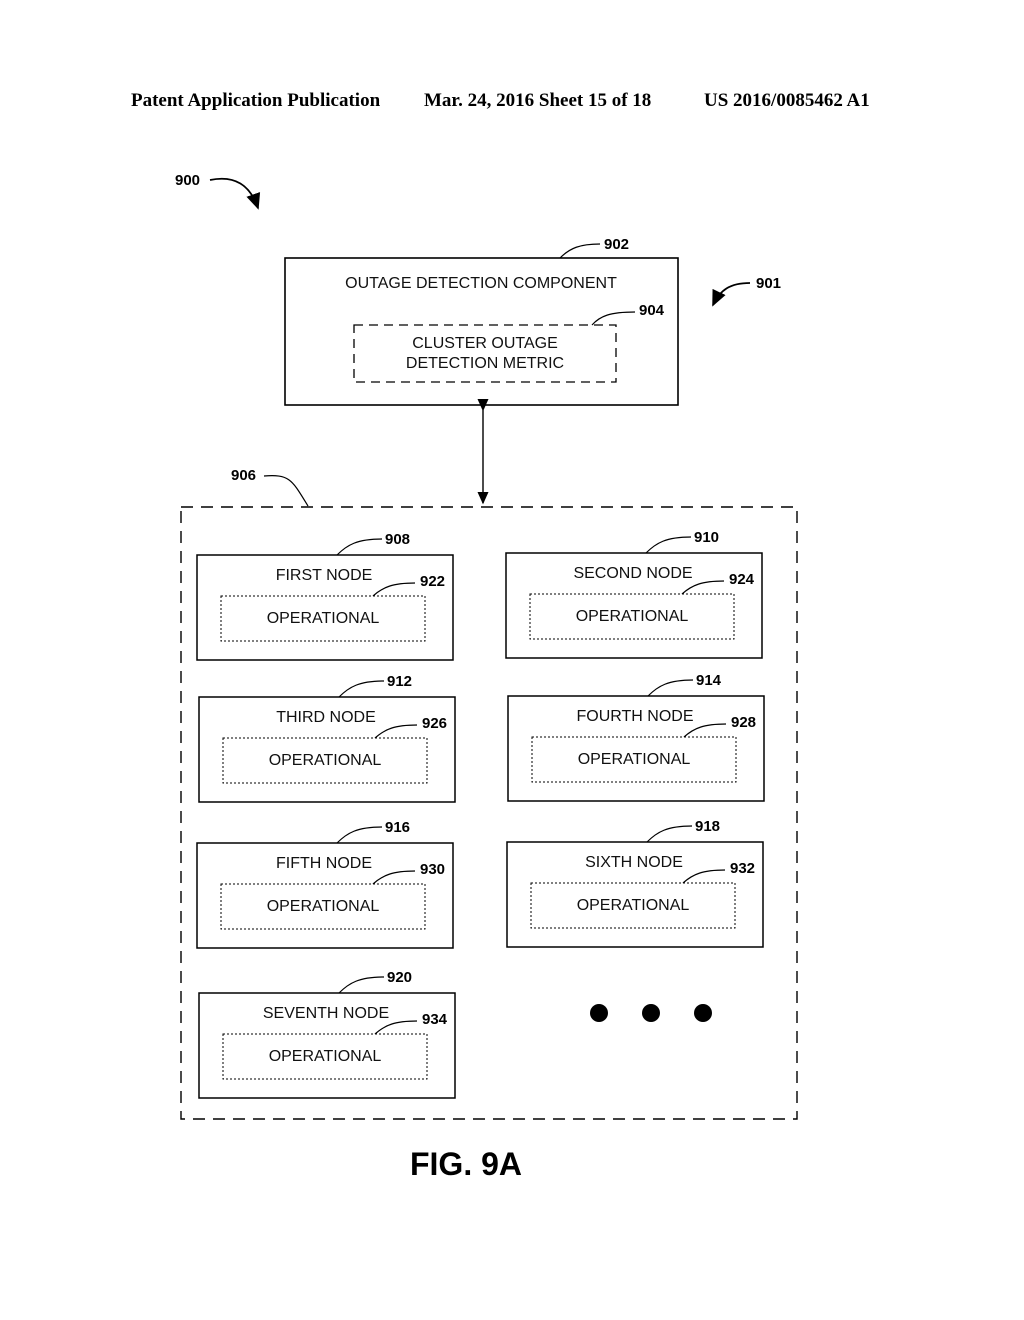 The image size is (1024, 1320). I want to click on node-ref: 918, so click(707, 826).